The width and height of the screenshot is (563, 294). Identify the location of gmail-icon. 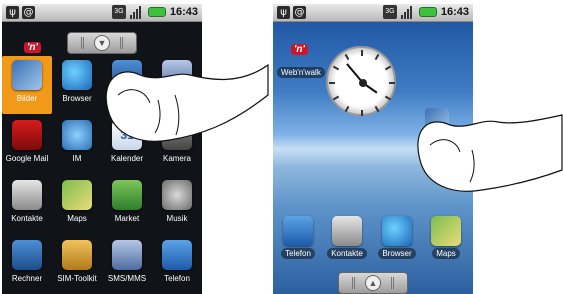
(27, 135).